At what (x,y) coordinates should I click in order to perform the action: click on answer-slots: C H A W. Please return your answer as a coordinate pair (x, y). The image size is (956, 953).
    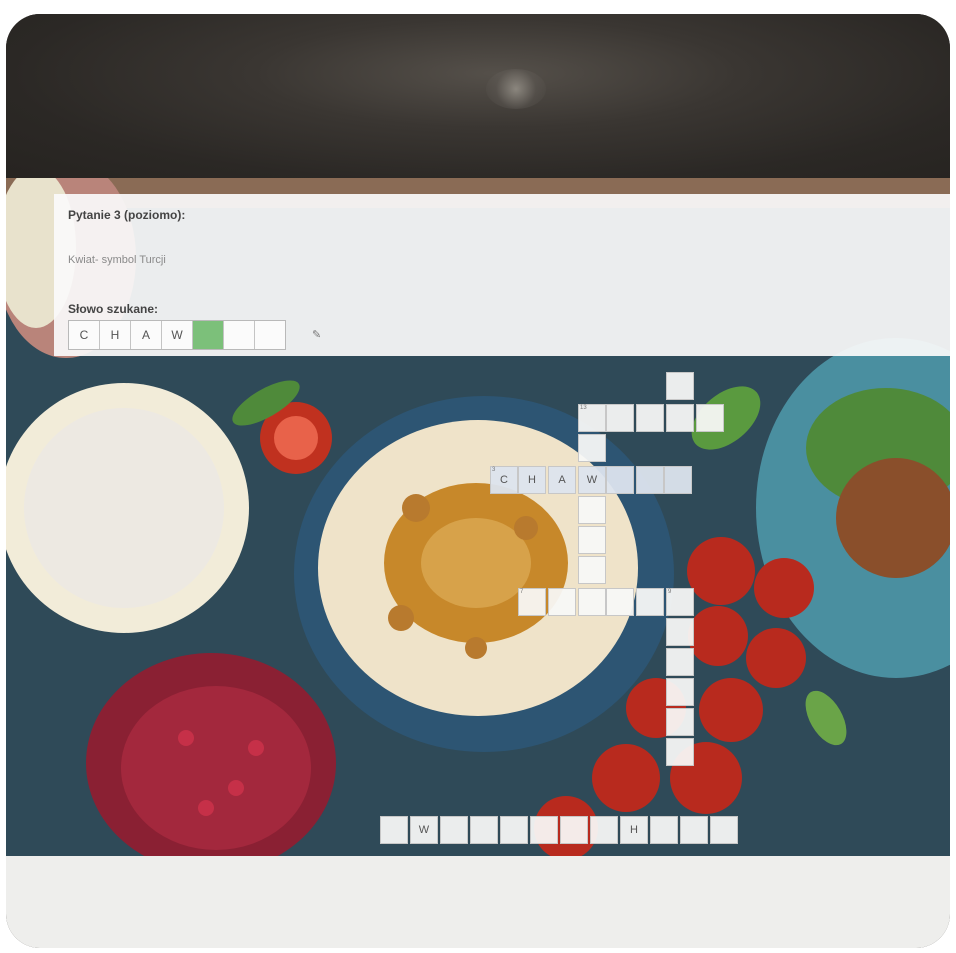
    Looking at the image, I should click on (177, 335).